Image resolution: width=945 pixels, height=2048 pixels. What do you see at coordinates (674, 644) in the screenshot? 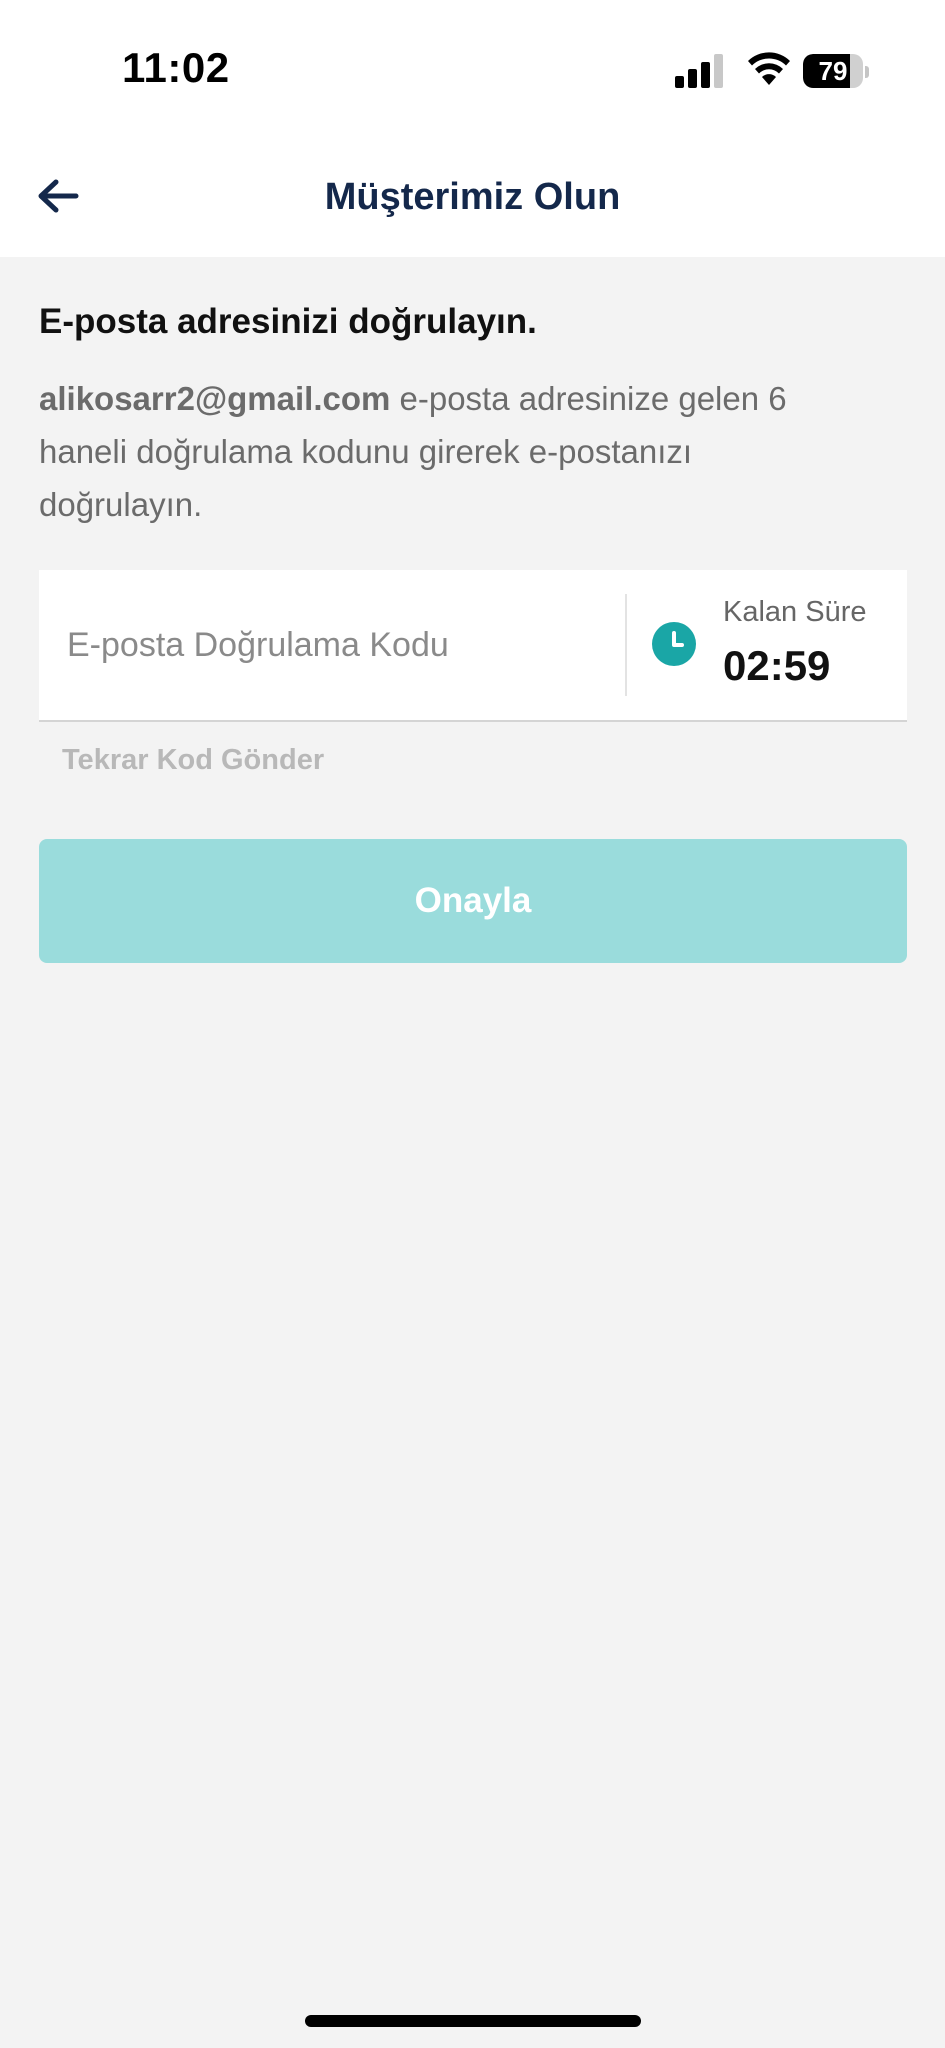
I see `clock-icon` at bounding box center [674, 644].